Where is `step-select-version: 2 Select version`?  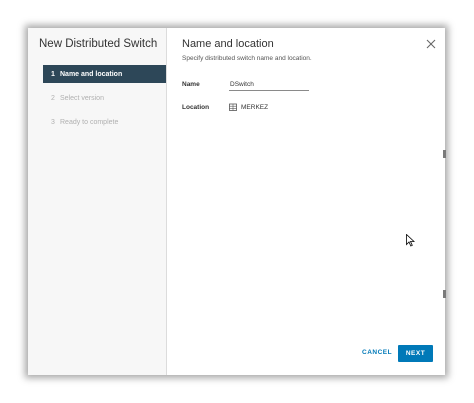
step-select-version: 2 Select version is located at coordinates (104, 98).